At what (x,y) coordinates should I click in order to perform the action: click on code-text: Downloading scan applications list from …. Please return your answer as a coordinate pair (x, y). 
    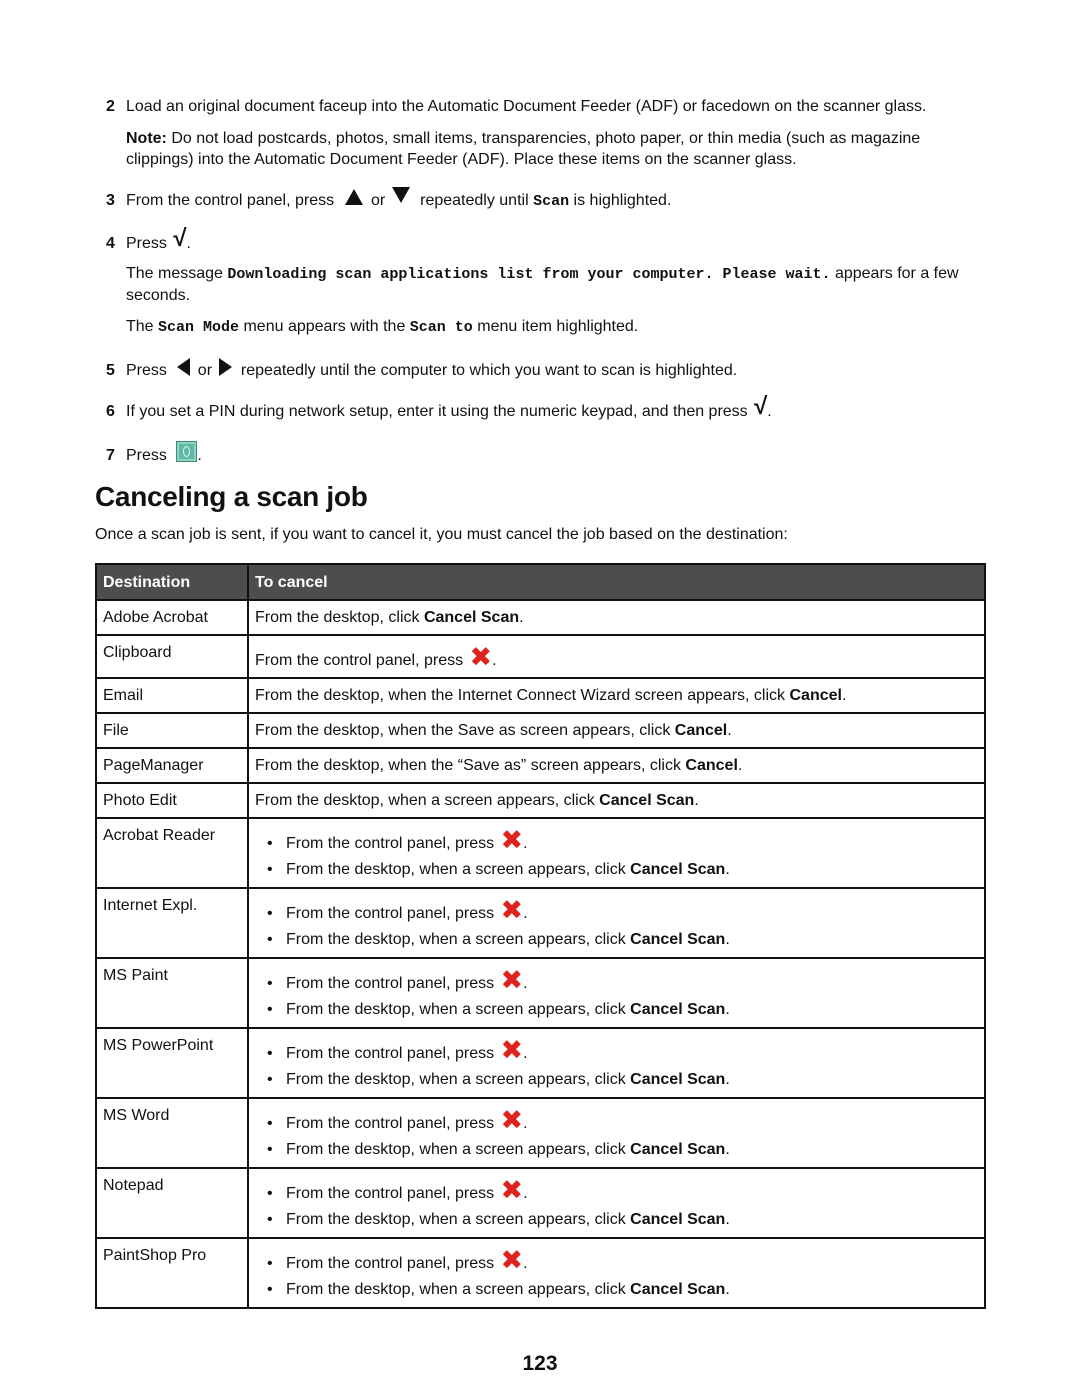
    Looking at the image, I should click on (529, 274).